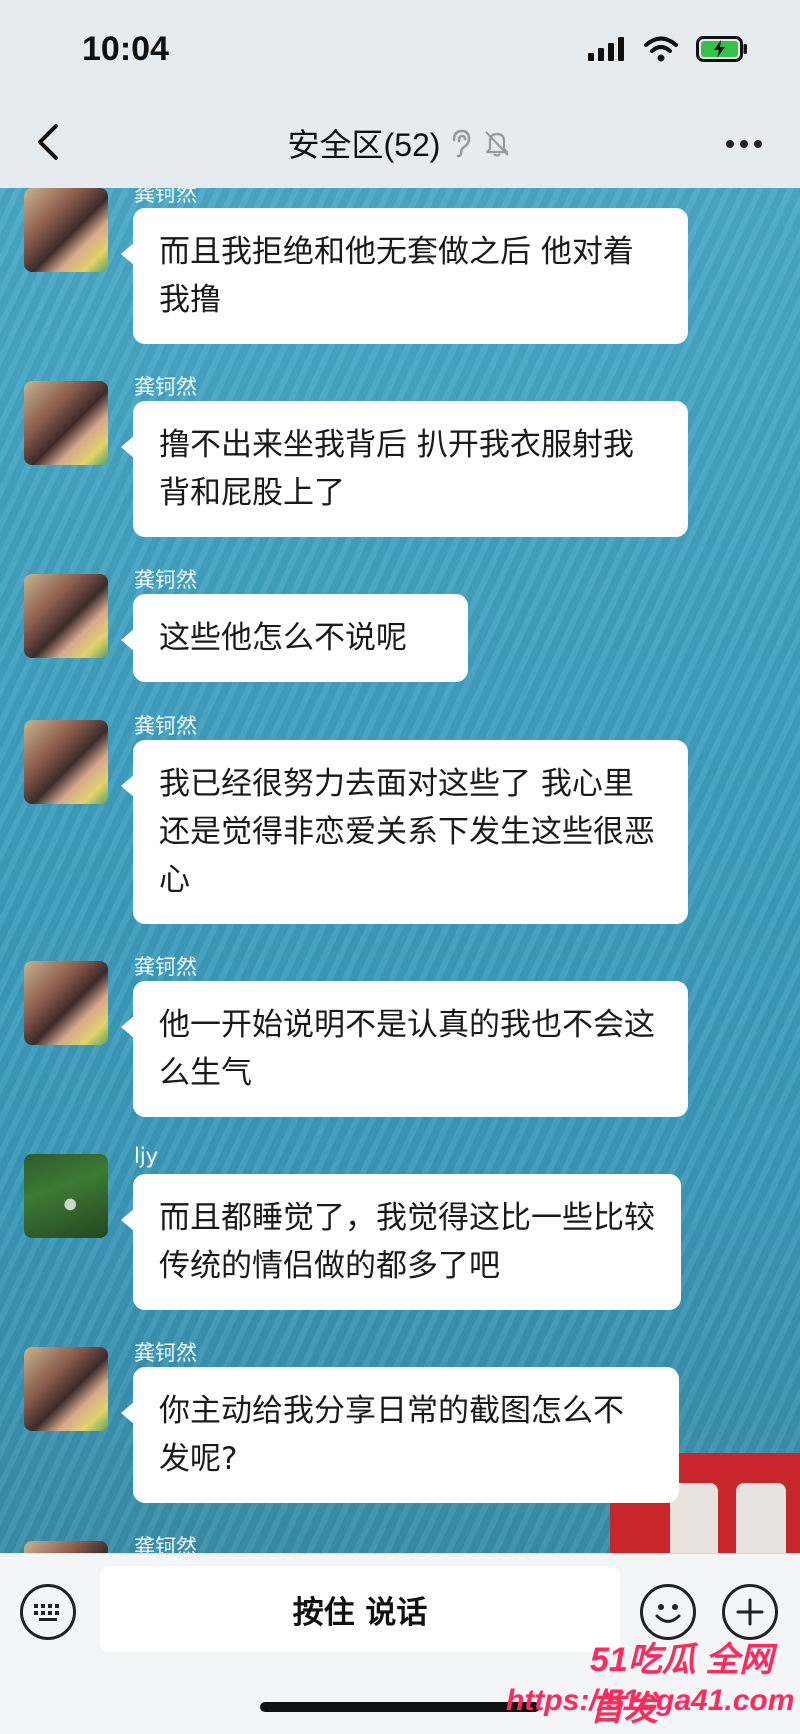 The image size is (800, 1734). I want to click on chat-header: 安全区(52), so click(400, 144).